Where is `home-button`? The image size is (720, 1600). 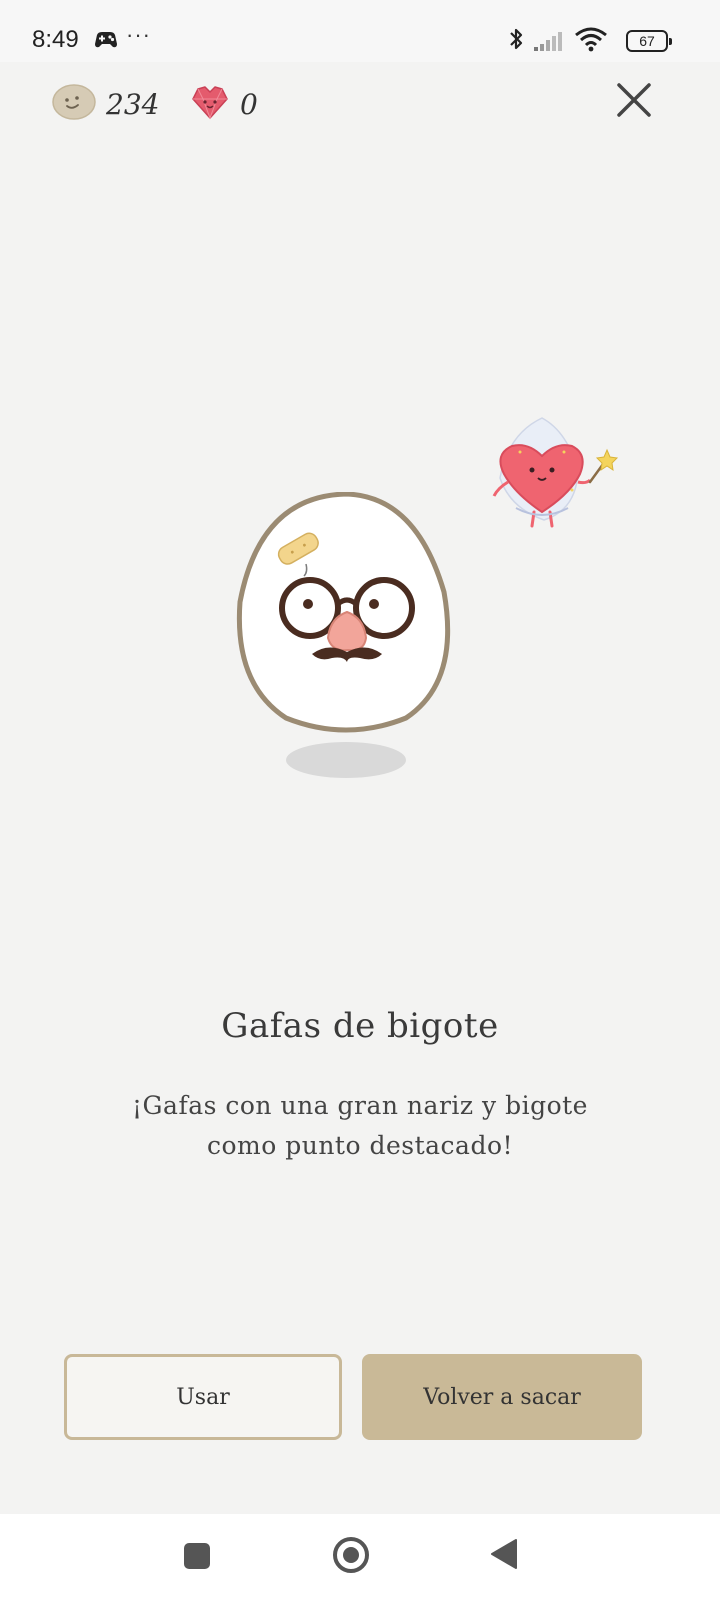
home-button is located at coordinates (351, 1557).